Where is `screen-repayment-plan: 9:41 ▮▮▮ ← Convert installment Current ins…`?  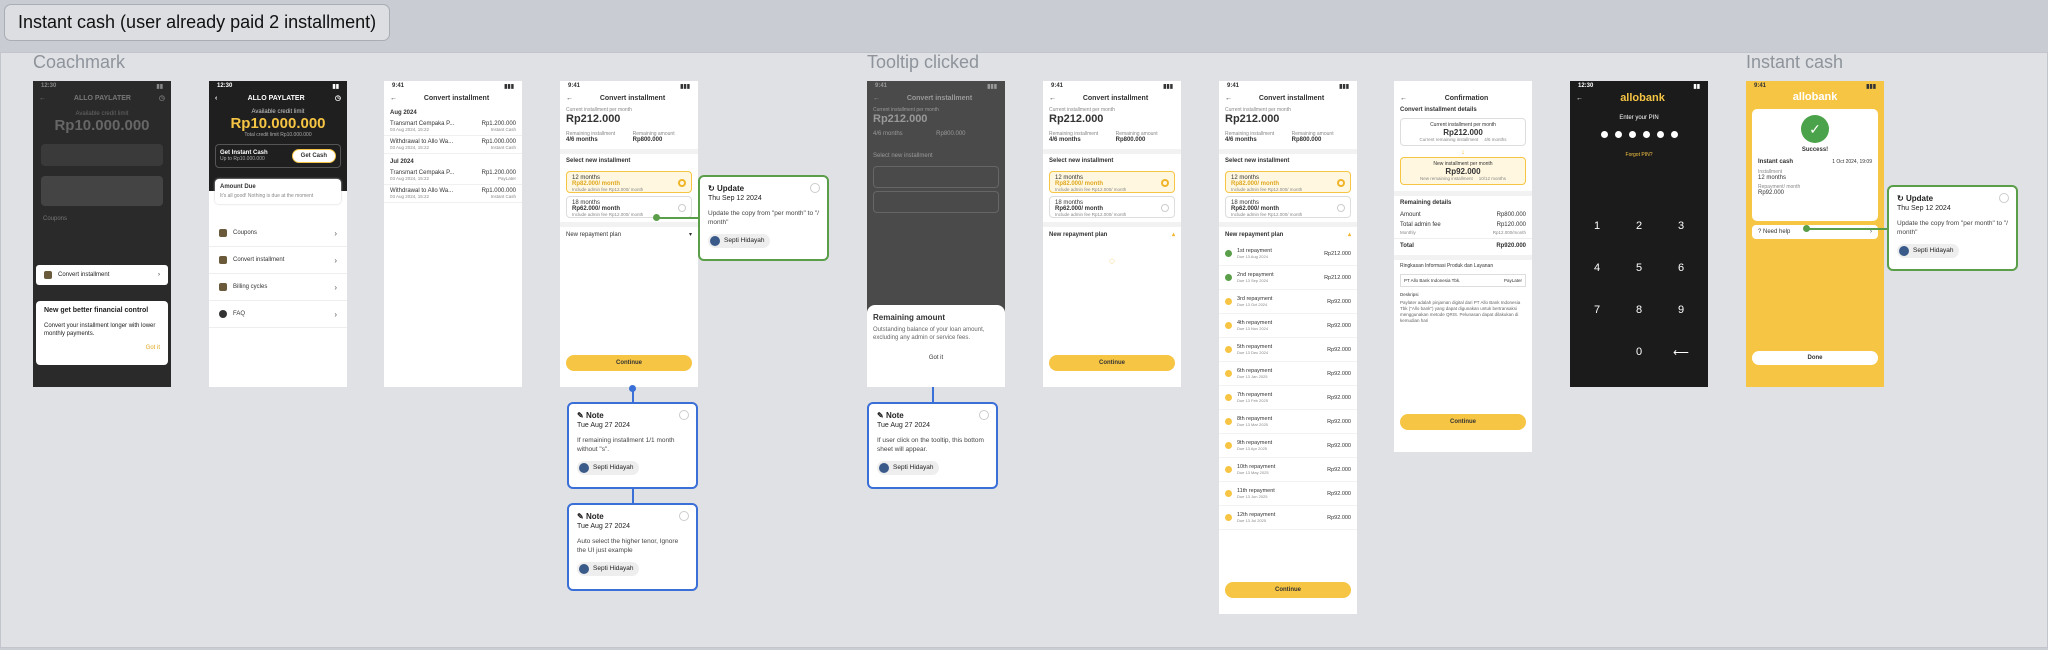 screen-repayment-plan: 9:41 ▮▮▮ ← Convert installment Current ins… is located at coordinates (1288, 347).